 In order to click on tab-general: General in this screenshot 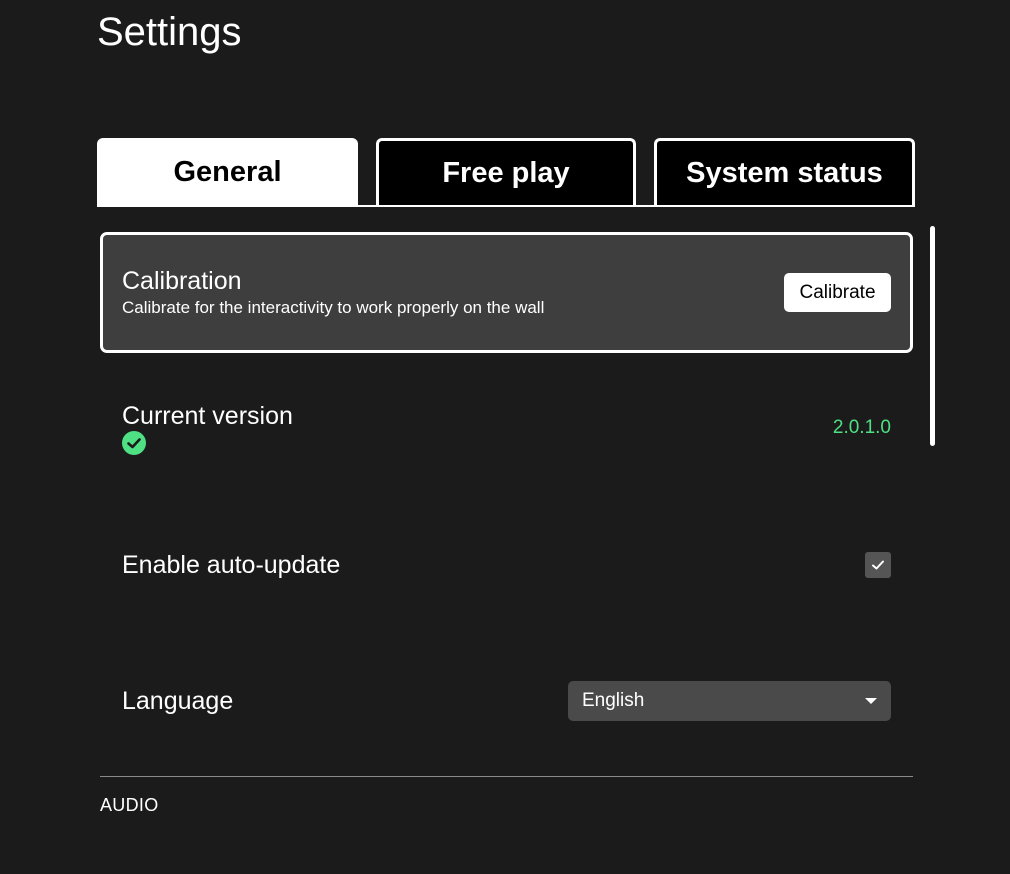, I will do `click(227, 172)`.